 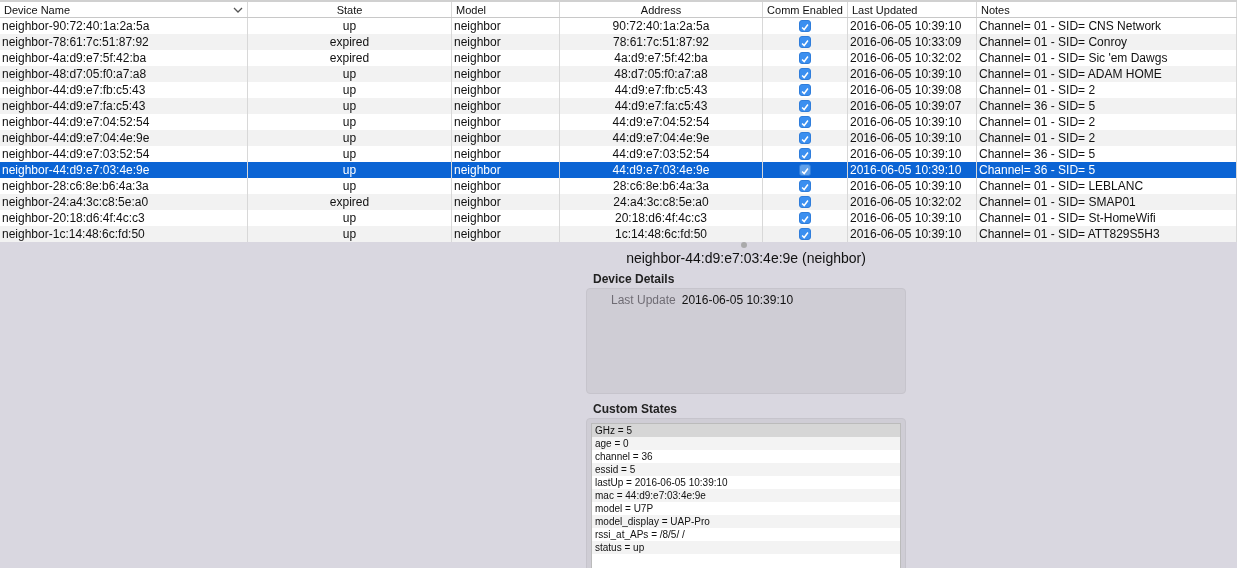 I want to click on device-name-cell: neighbor-4a:d9:e7:5f:42:ba, so click(x=74, y=58).